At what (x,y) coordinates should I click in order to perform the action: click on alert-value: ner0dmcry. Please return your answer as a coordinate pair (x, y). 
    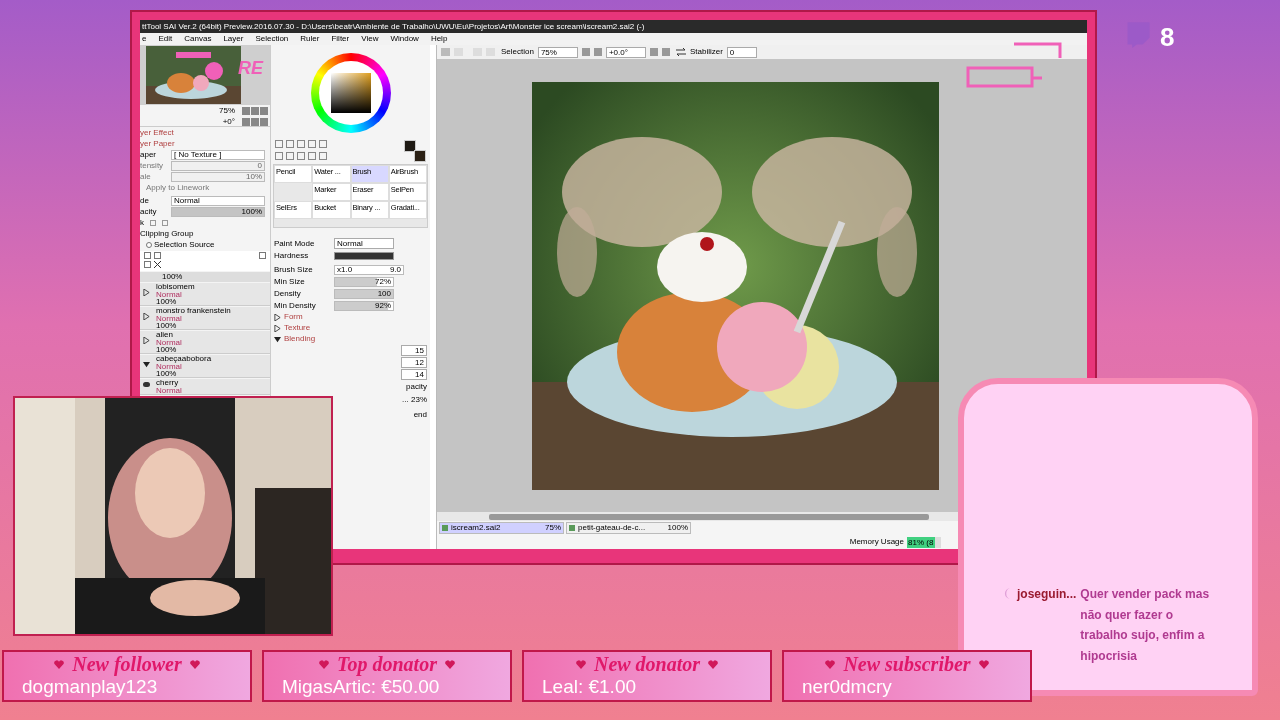
    Looking at the image, I should click on (847, 687).